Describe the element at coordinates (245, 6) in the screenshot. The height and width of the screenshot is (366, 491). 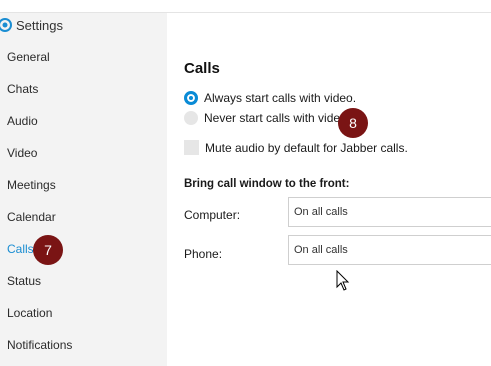
I see `top-bar` at that location.